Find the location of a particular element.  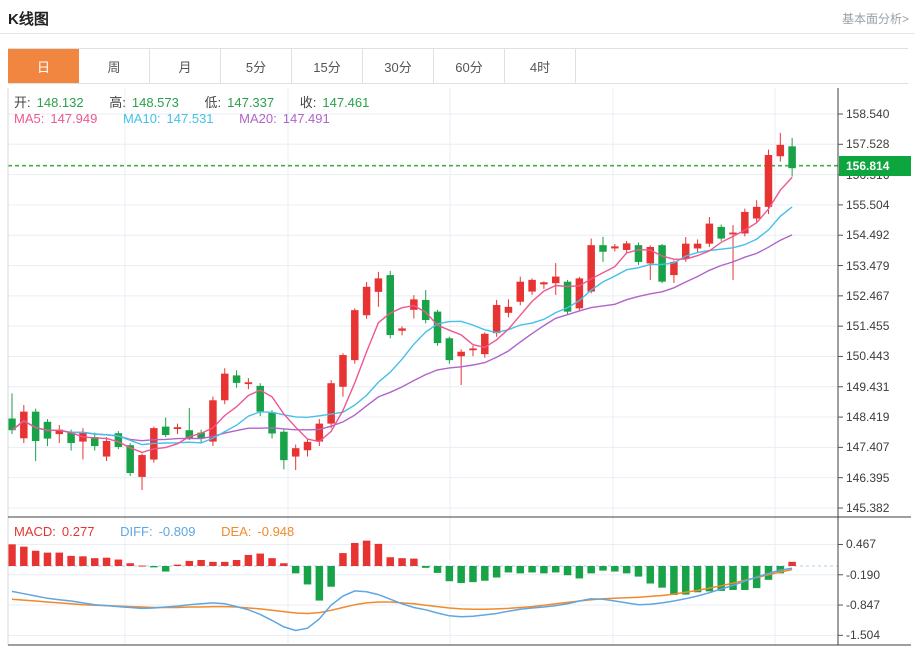

price-axis-label: 153.479 is located at coordinates (868, 265).